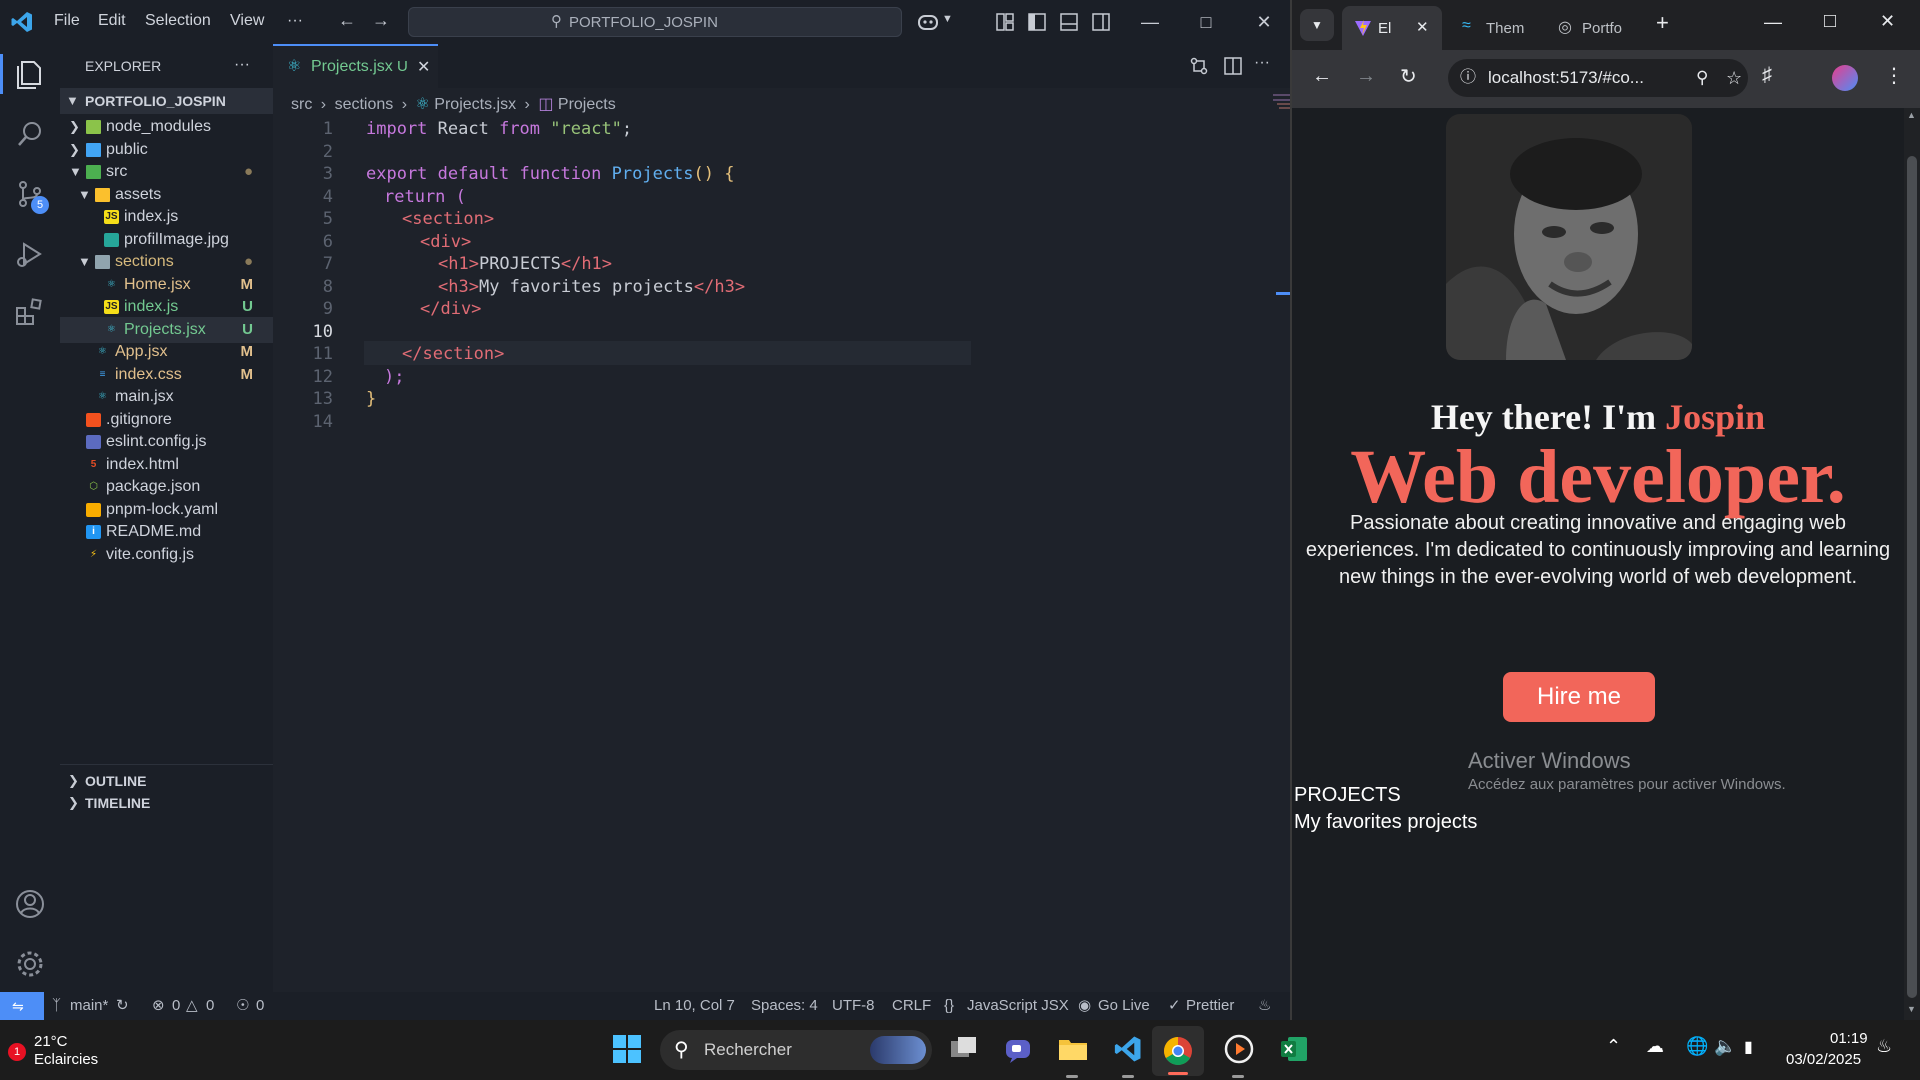 This screenshot has height=1080, width=1920. Describe the element at coordinates (1468, 78) in the screenshot. I see `site-info-icon: ⓘ` at that location.